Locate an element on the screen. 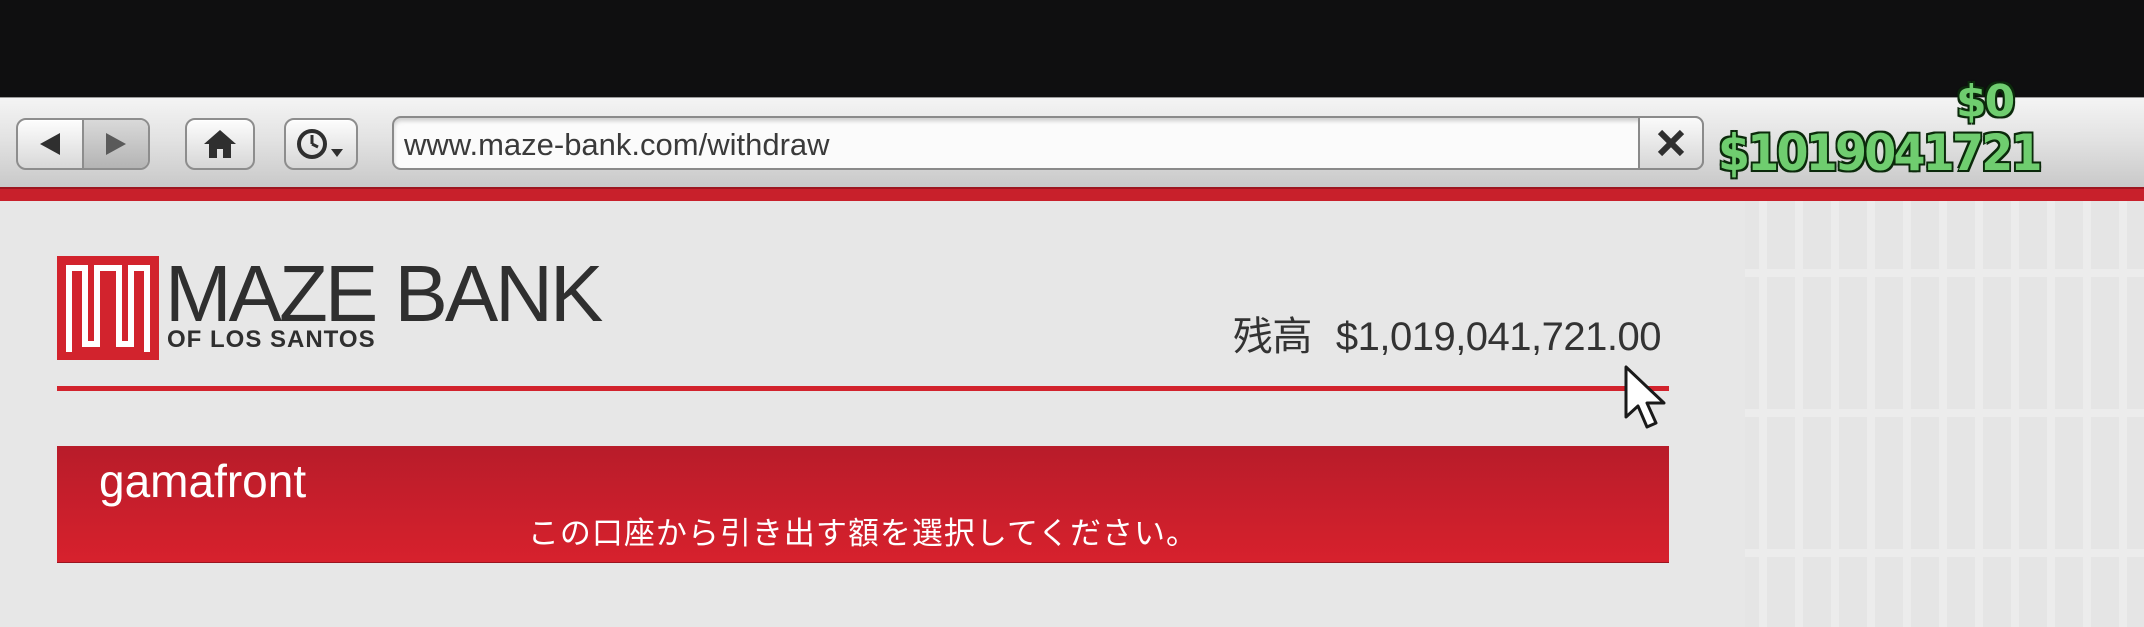 This screenshot has width=2144, height=627. header-red-stripe is located at coordinates (1072, 194).